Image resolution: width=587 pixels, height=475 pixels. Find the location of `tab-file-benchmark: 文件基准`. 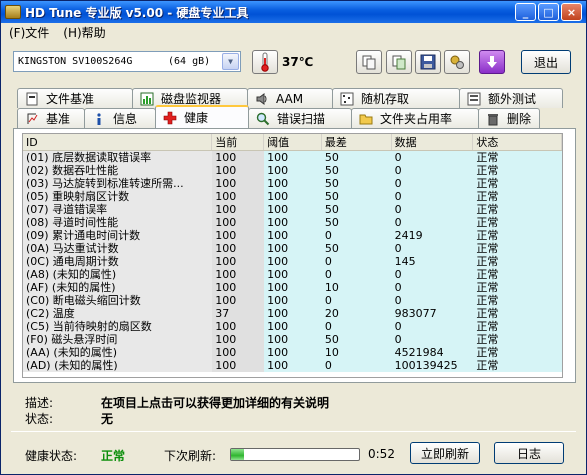

tab-file-benchmark: 文件基准 is located at coordinates (75, 98).